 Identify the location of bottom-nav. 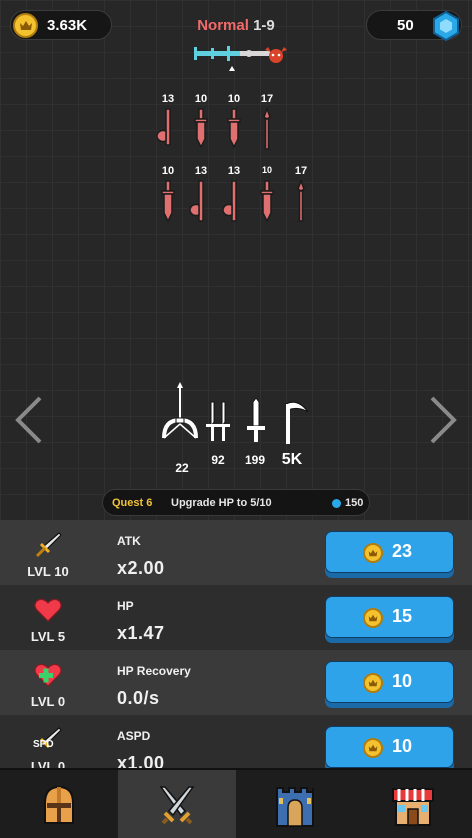
(236, 803).